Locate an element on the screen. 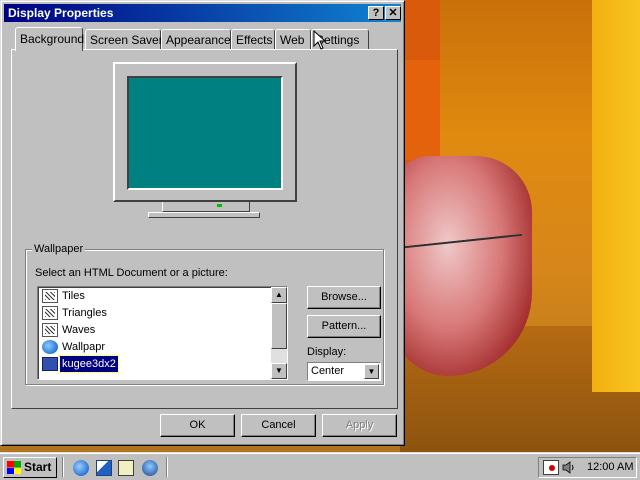 The width and height of the screenshot is (640, 480). wallpaper-list: Tiles Triangles Waves Wallpapr kugee3dx2 is located at coordinates (162, 333).